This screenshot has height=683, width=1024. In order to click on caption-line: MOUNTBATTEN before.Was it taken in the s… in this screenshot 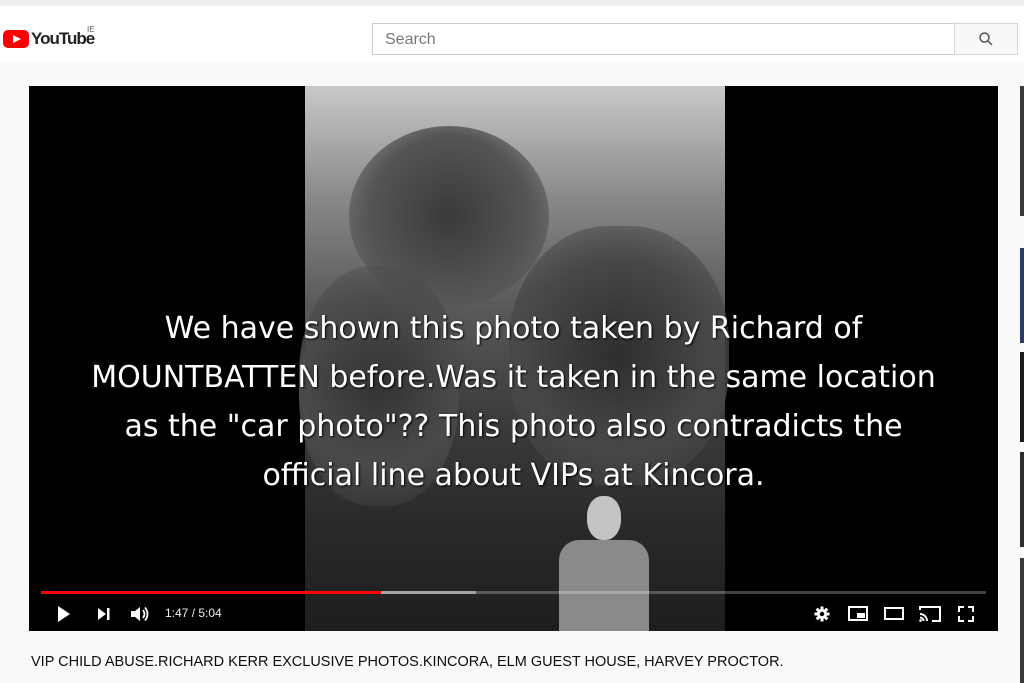, I will do `click(513, 377)`.